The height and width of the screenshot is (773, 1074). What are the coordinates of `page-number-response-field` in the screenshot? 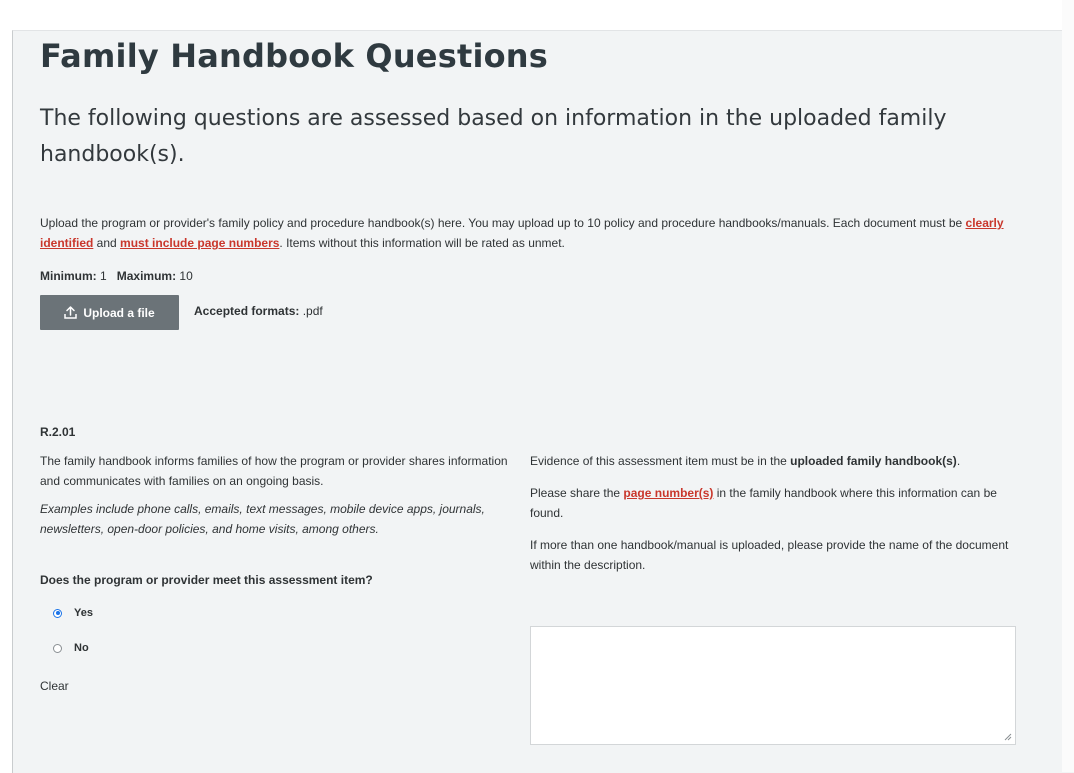 It's located at (773, 685).